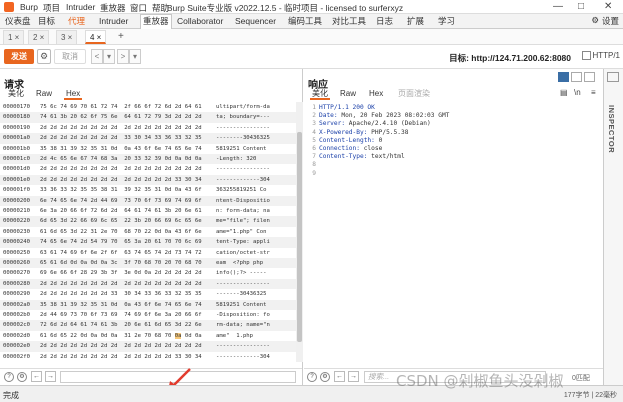  I want to click on http-version-selector: HTTP/1, so click(606, 55).